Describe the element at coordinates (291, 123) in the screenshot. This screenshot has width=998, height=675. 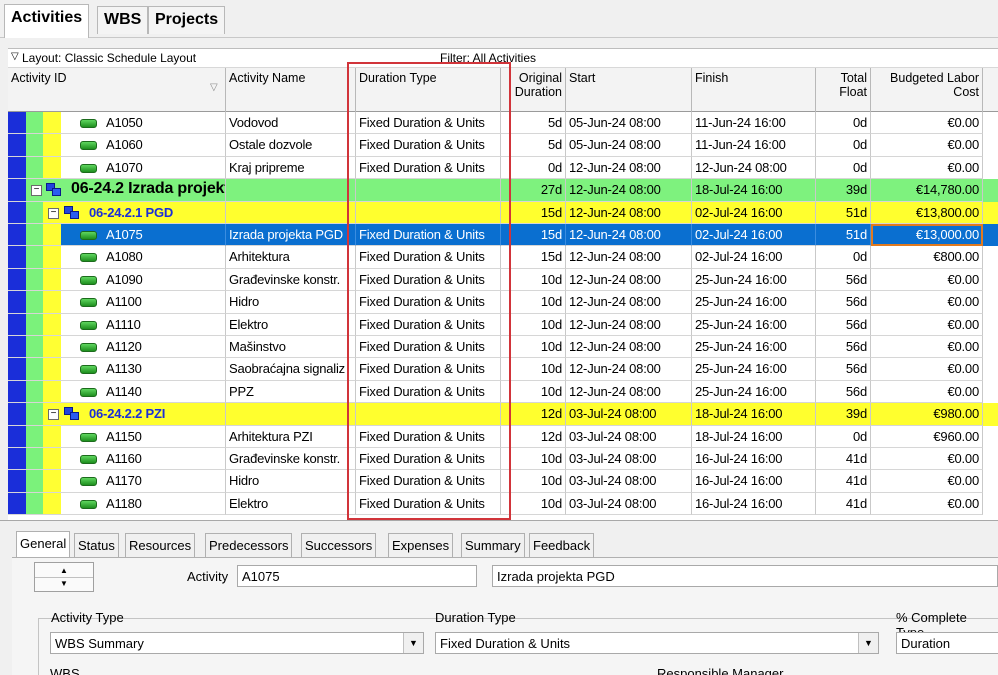
I see `name-cell: Vodovod` at that location.